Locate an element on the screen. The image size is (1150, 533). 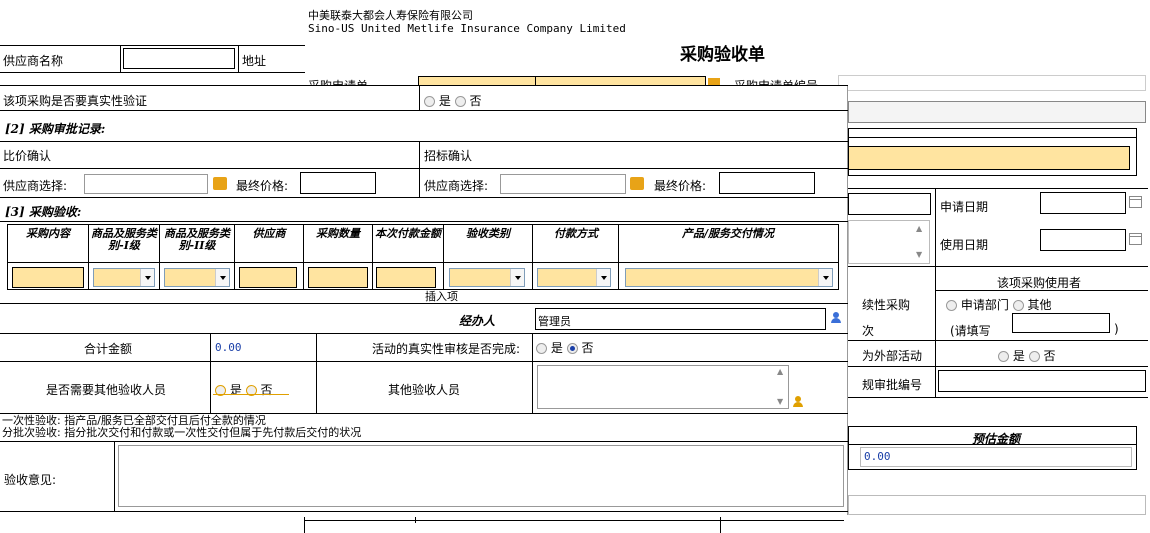
radio-external-yes is located at coordinates (1003, 356).